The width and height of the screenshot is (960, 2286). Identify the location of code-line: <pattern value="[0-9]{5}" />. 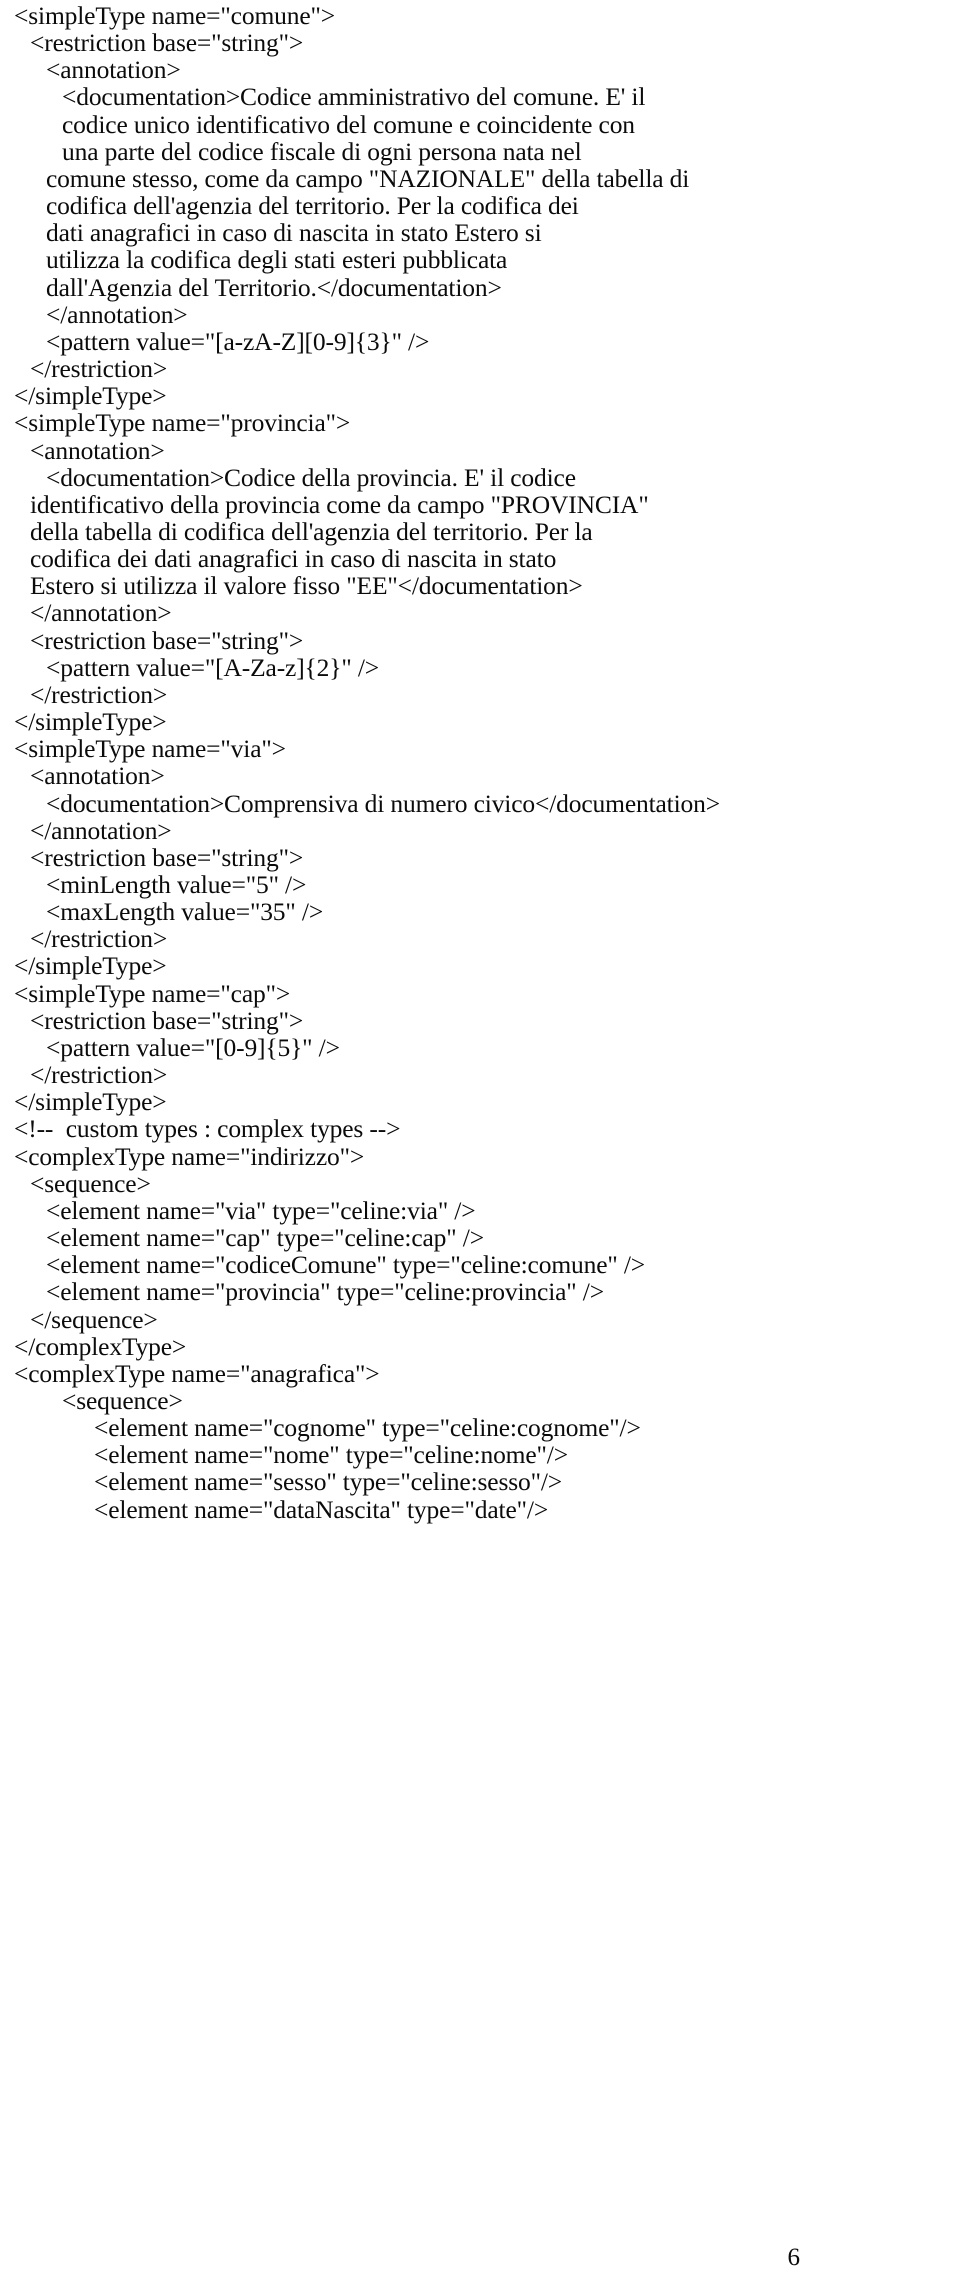
(193, 1047).